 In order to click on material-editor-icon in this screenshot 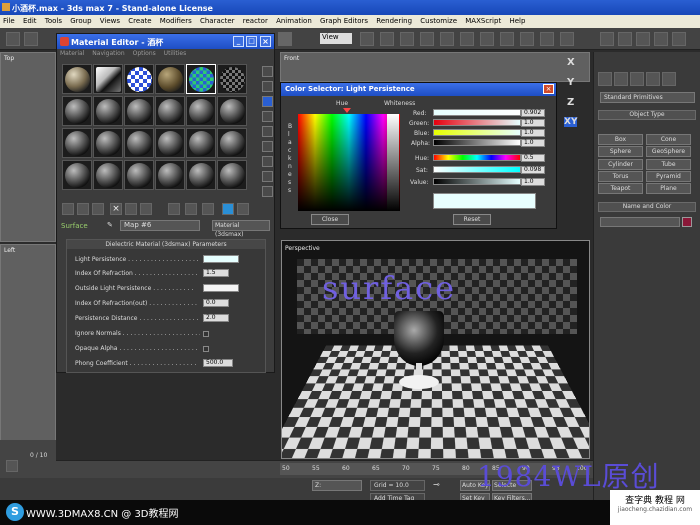, I will do `click(527, 39)`.